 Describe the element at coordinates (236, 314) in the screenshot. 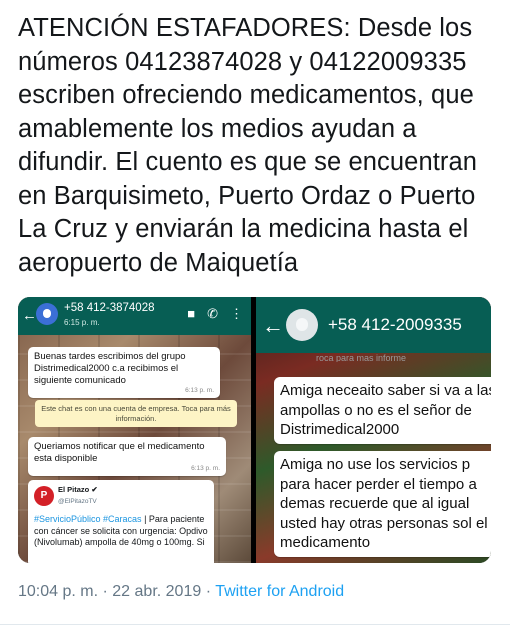

I see `more-options-icon: ⋮` at that location.